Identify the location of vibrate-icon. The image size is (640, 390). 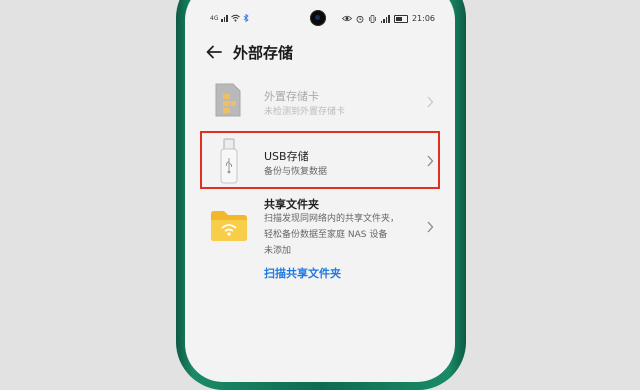
(372, 18).